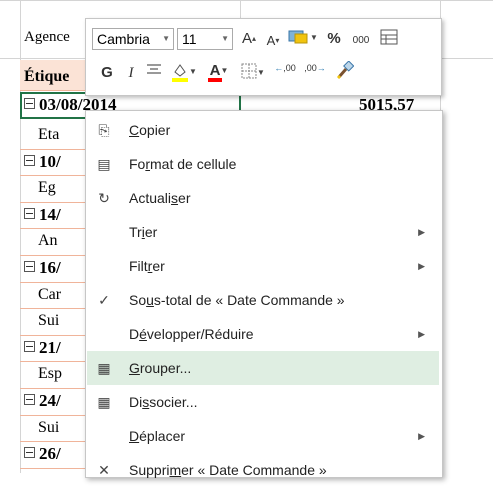 This screenshot has width=493, height=487. Describe the element at coordinates (298, 37) in the screenshot. I see `accounting-format-icon` at that location.